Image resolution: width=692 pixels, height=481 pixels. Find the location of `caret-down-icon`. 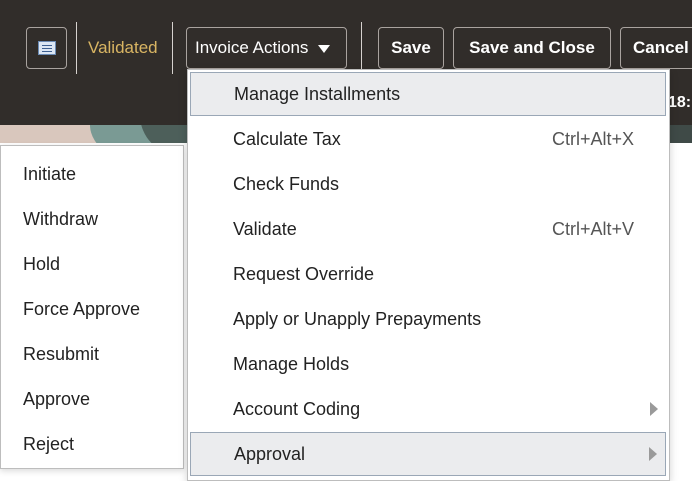

caret-down-icon is located at coordinates (324, 49).